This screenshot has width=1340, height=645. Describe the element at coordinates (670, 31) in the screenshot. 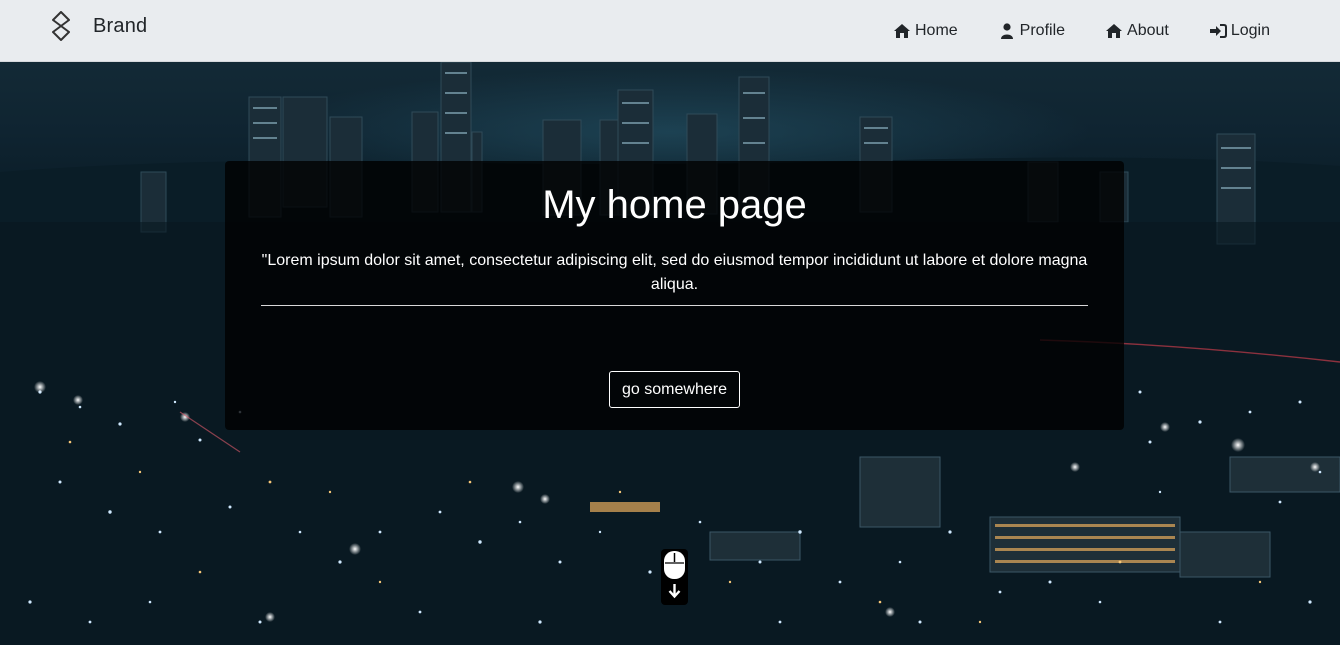

I see `navbar: Brand Home Profile About Login` at that location.